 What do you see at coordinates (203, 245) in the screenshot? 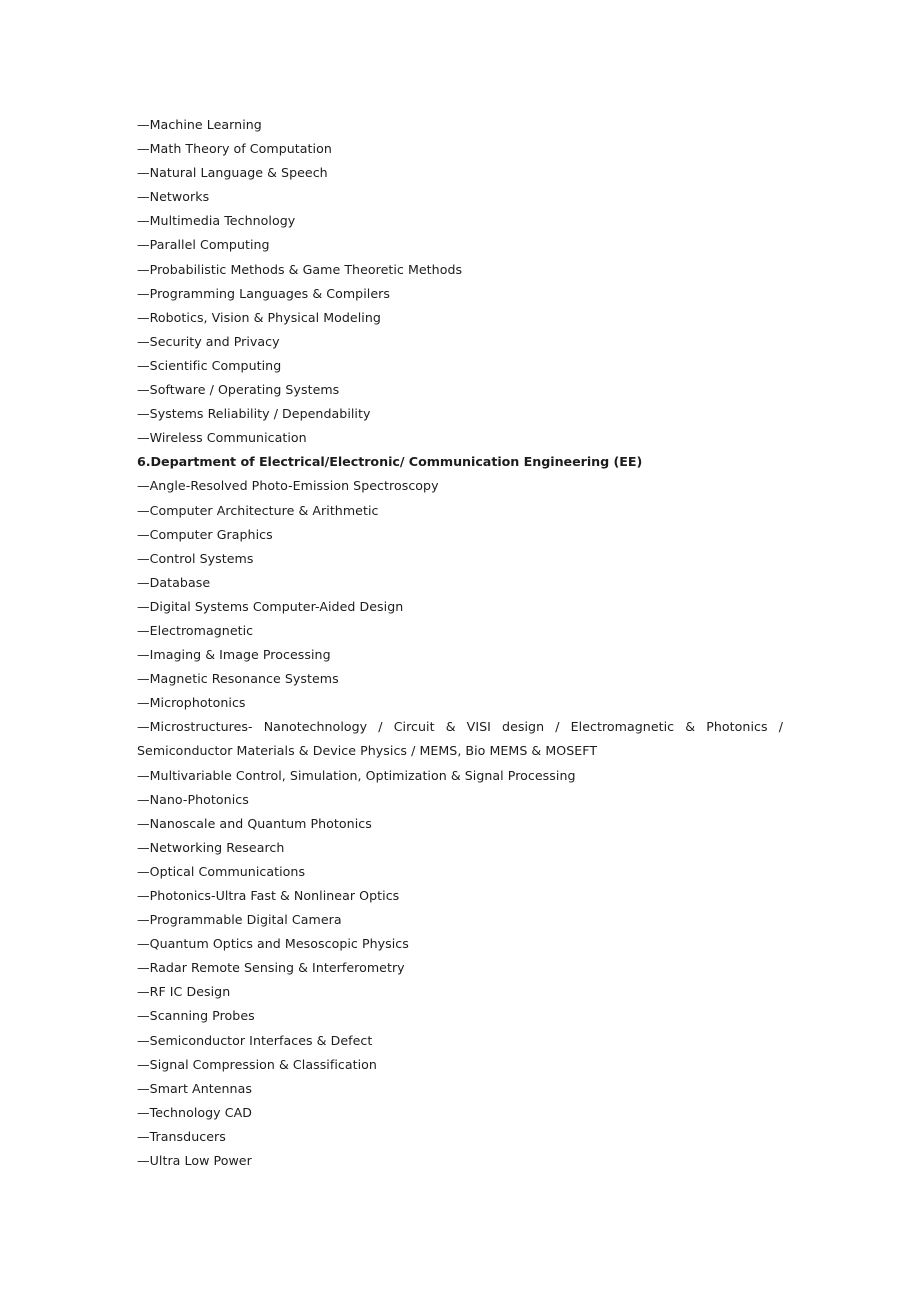
I see `cs-list-item-5: —Parallel Computing` at bounding box center [203, 245].